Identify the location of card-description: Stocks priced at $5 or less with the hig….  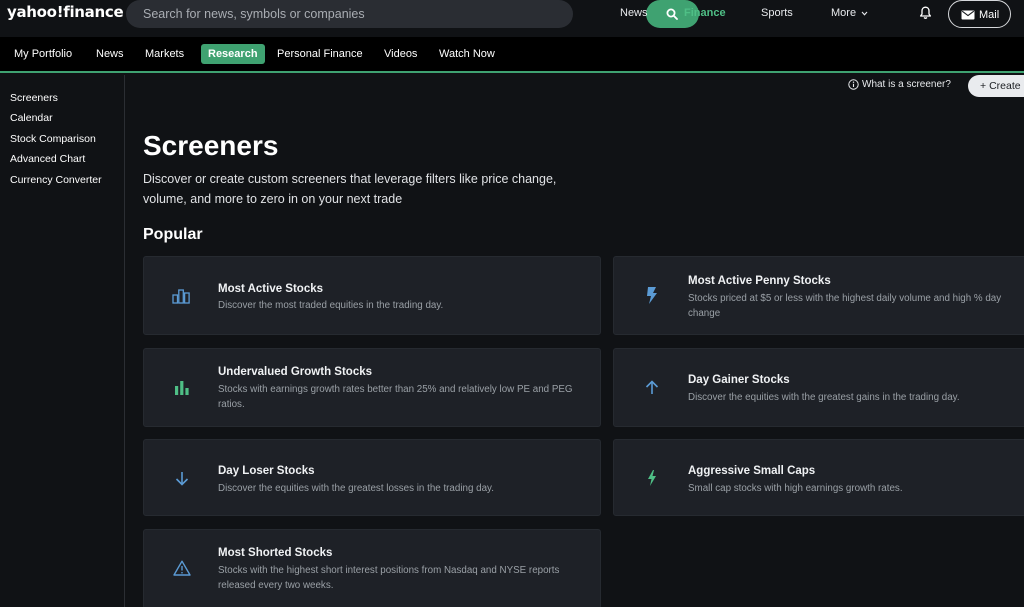
(845, 306).